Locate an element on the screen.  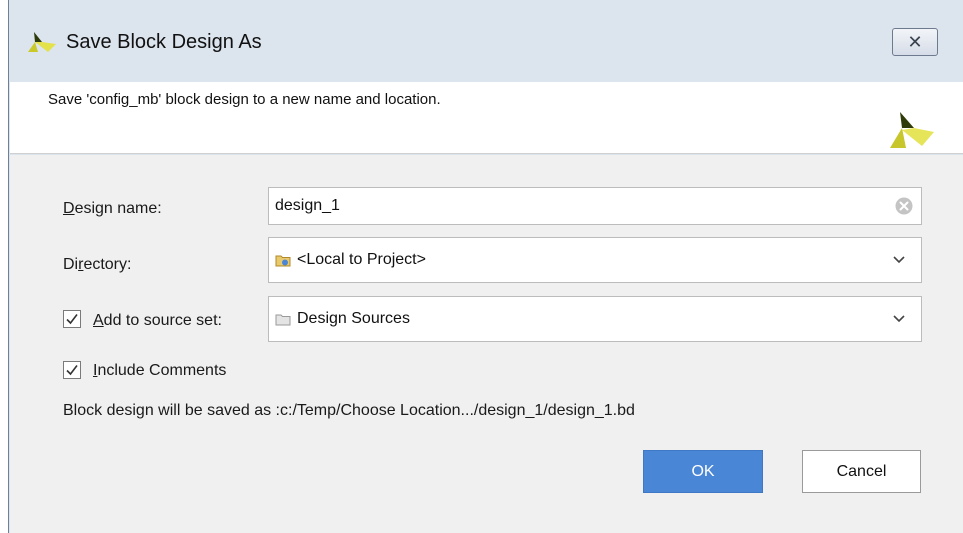
folder-icon is located at coordinates (283, 319).